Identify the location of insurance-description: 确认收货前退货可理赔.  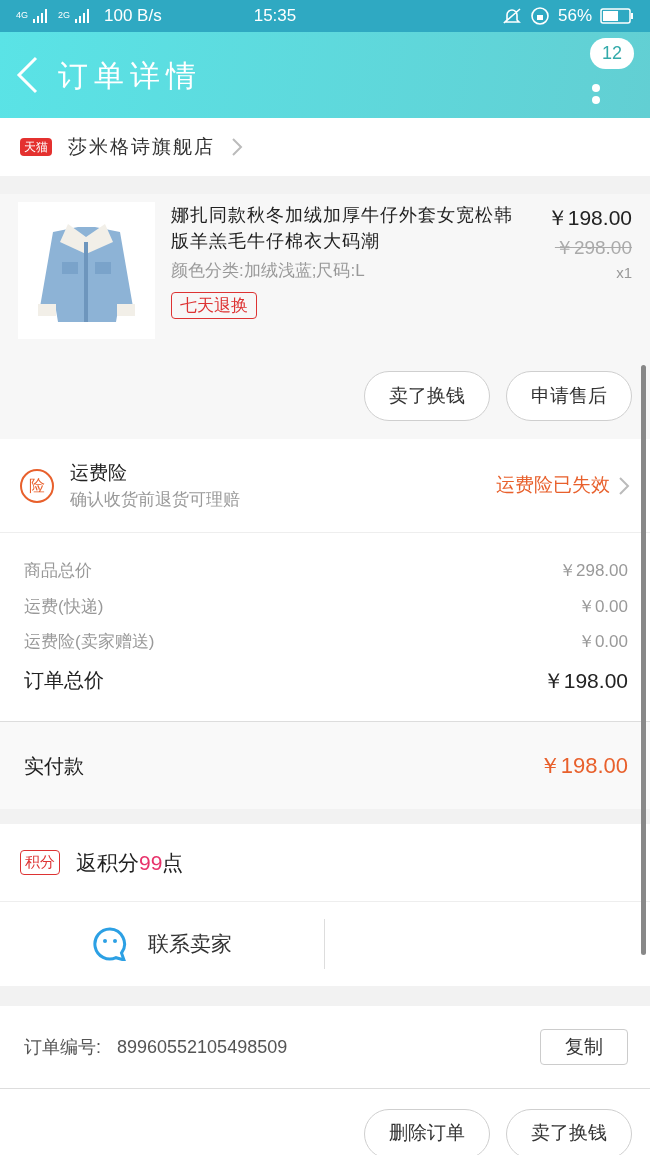
(155, 500).